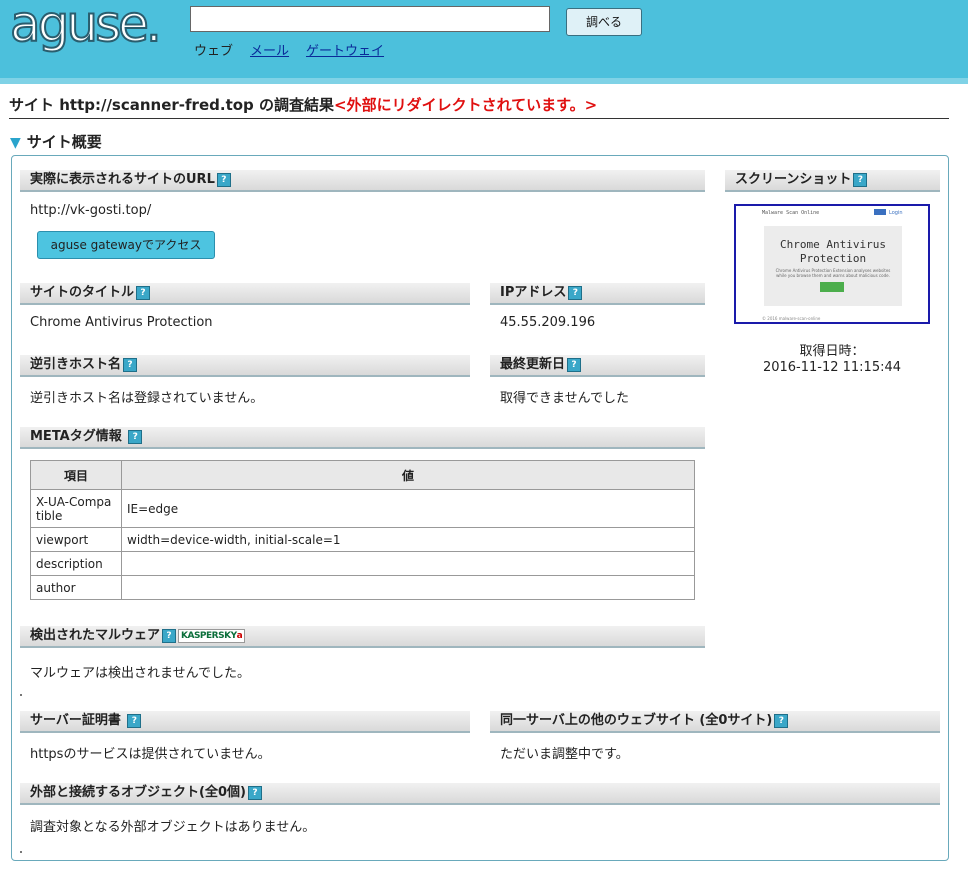 Image resolution: width=968 pixels, height=873 pixels. Describe the element at coordinates (564, 398) in the screenshot. I see `last-modified-value: 取得できませんでした` at that location.